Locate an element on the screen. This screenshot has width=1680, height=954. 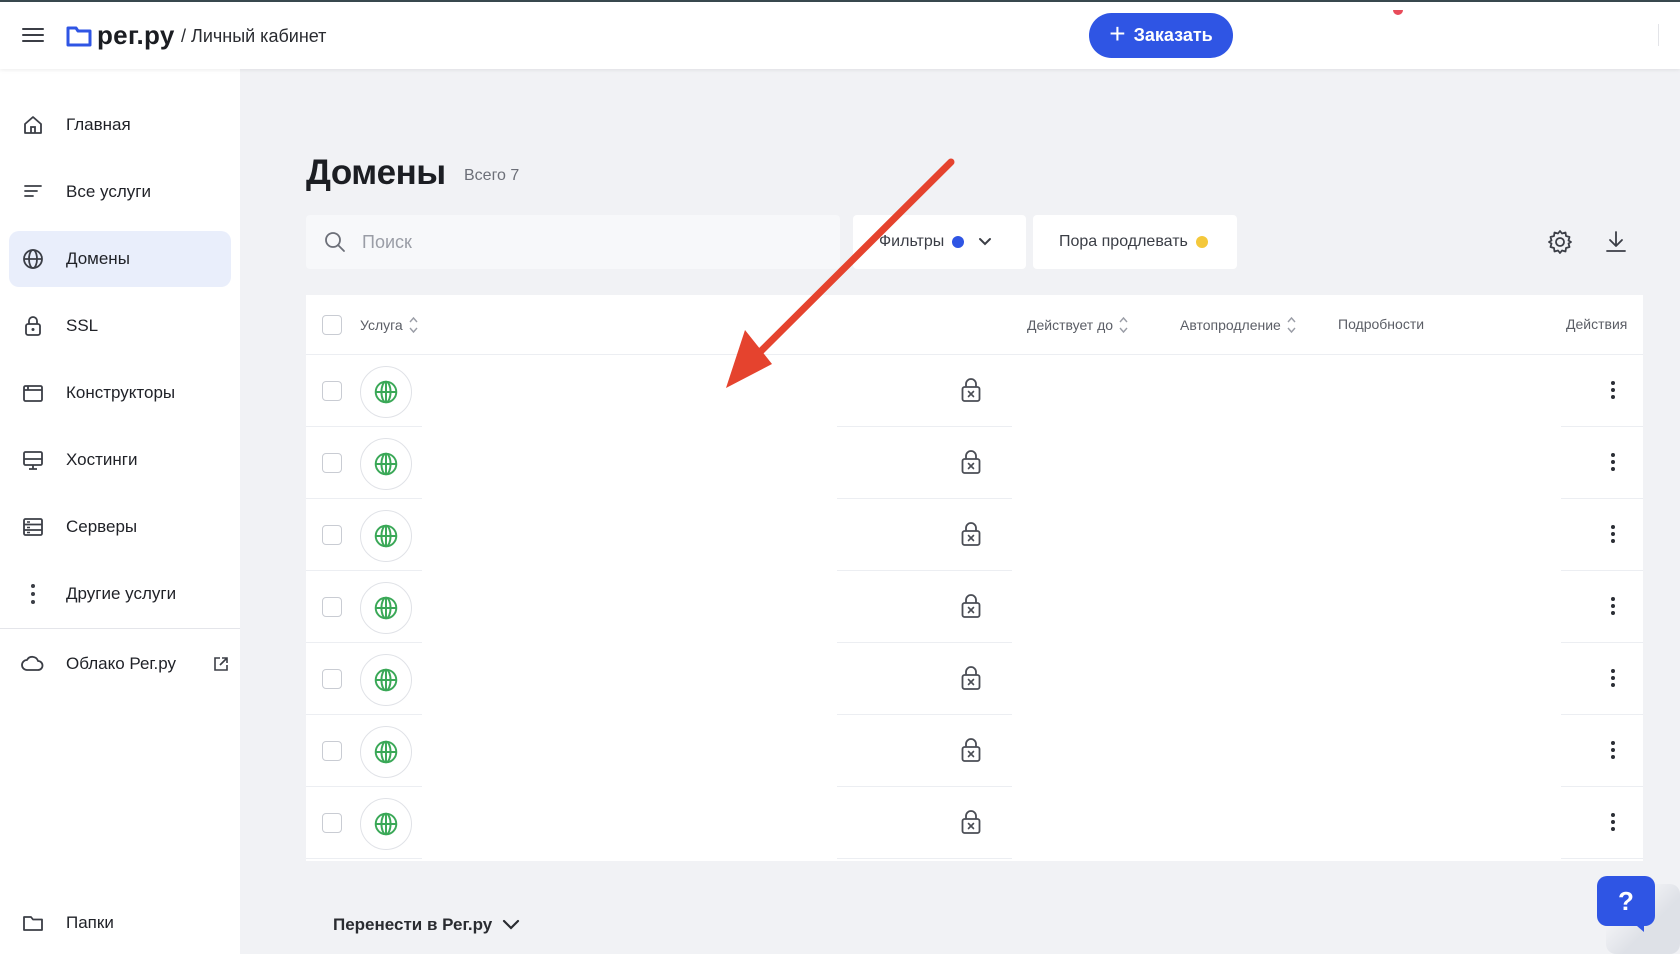
column-service-label: Услуга is located at coordinates (381, 325).